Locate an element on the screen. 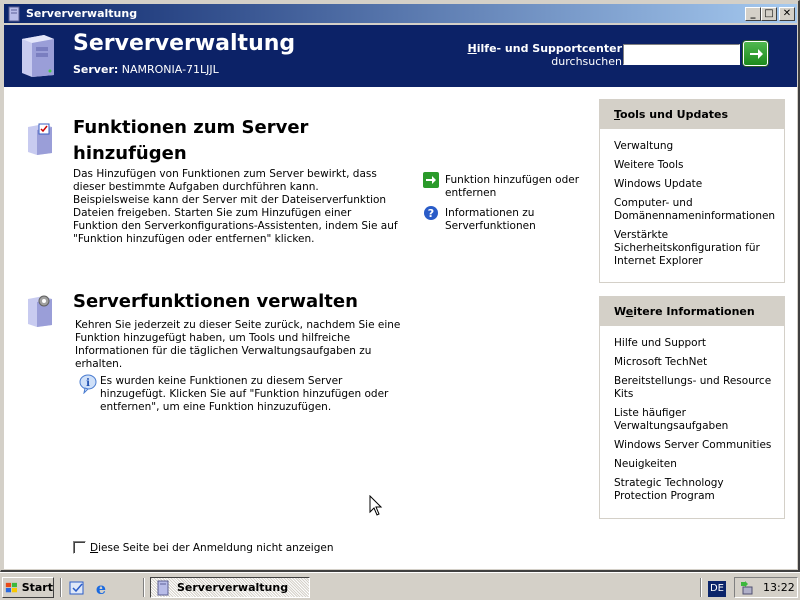  info-link-stpp: Strategic Technology Protection Program is located at coordinates (695, 490).